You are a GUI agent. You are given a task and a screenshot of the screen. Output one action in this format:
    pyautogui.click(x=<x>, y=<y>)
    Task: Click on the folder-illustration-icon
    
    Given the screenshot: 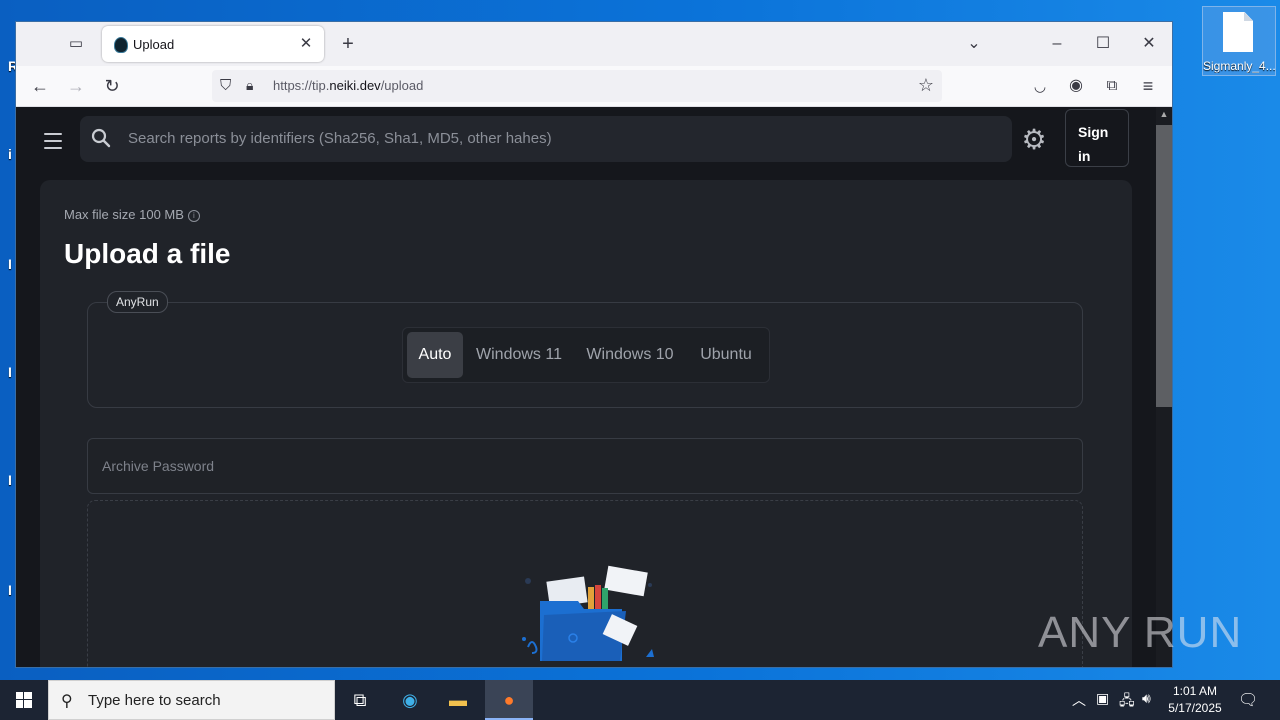 What is the action you would take?
    pyautogui.click(x=588, y=613)
    